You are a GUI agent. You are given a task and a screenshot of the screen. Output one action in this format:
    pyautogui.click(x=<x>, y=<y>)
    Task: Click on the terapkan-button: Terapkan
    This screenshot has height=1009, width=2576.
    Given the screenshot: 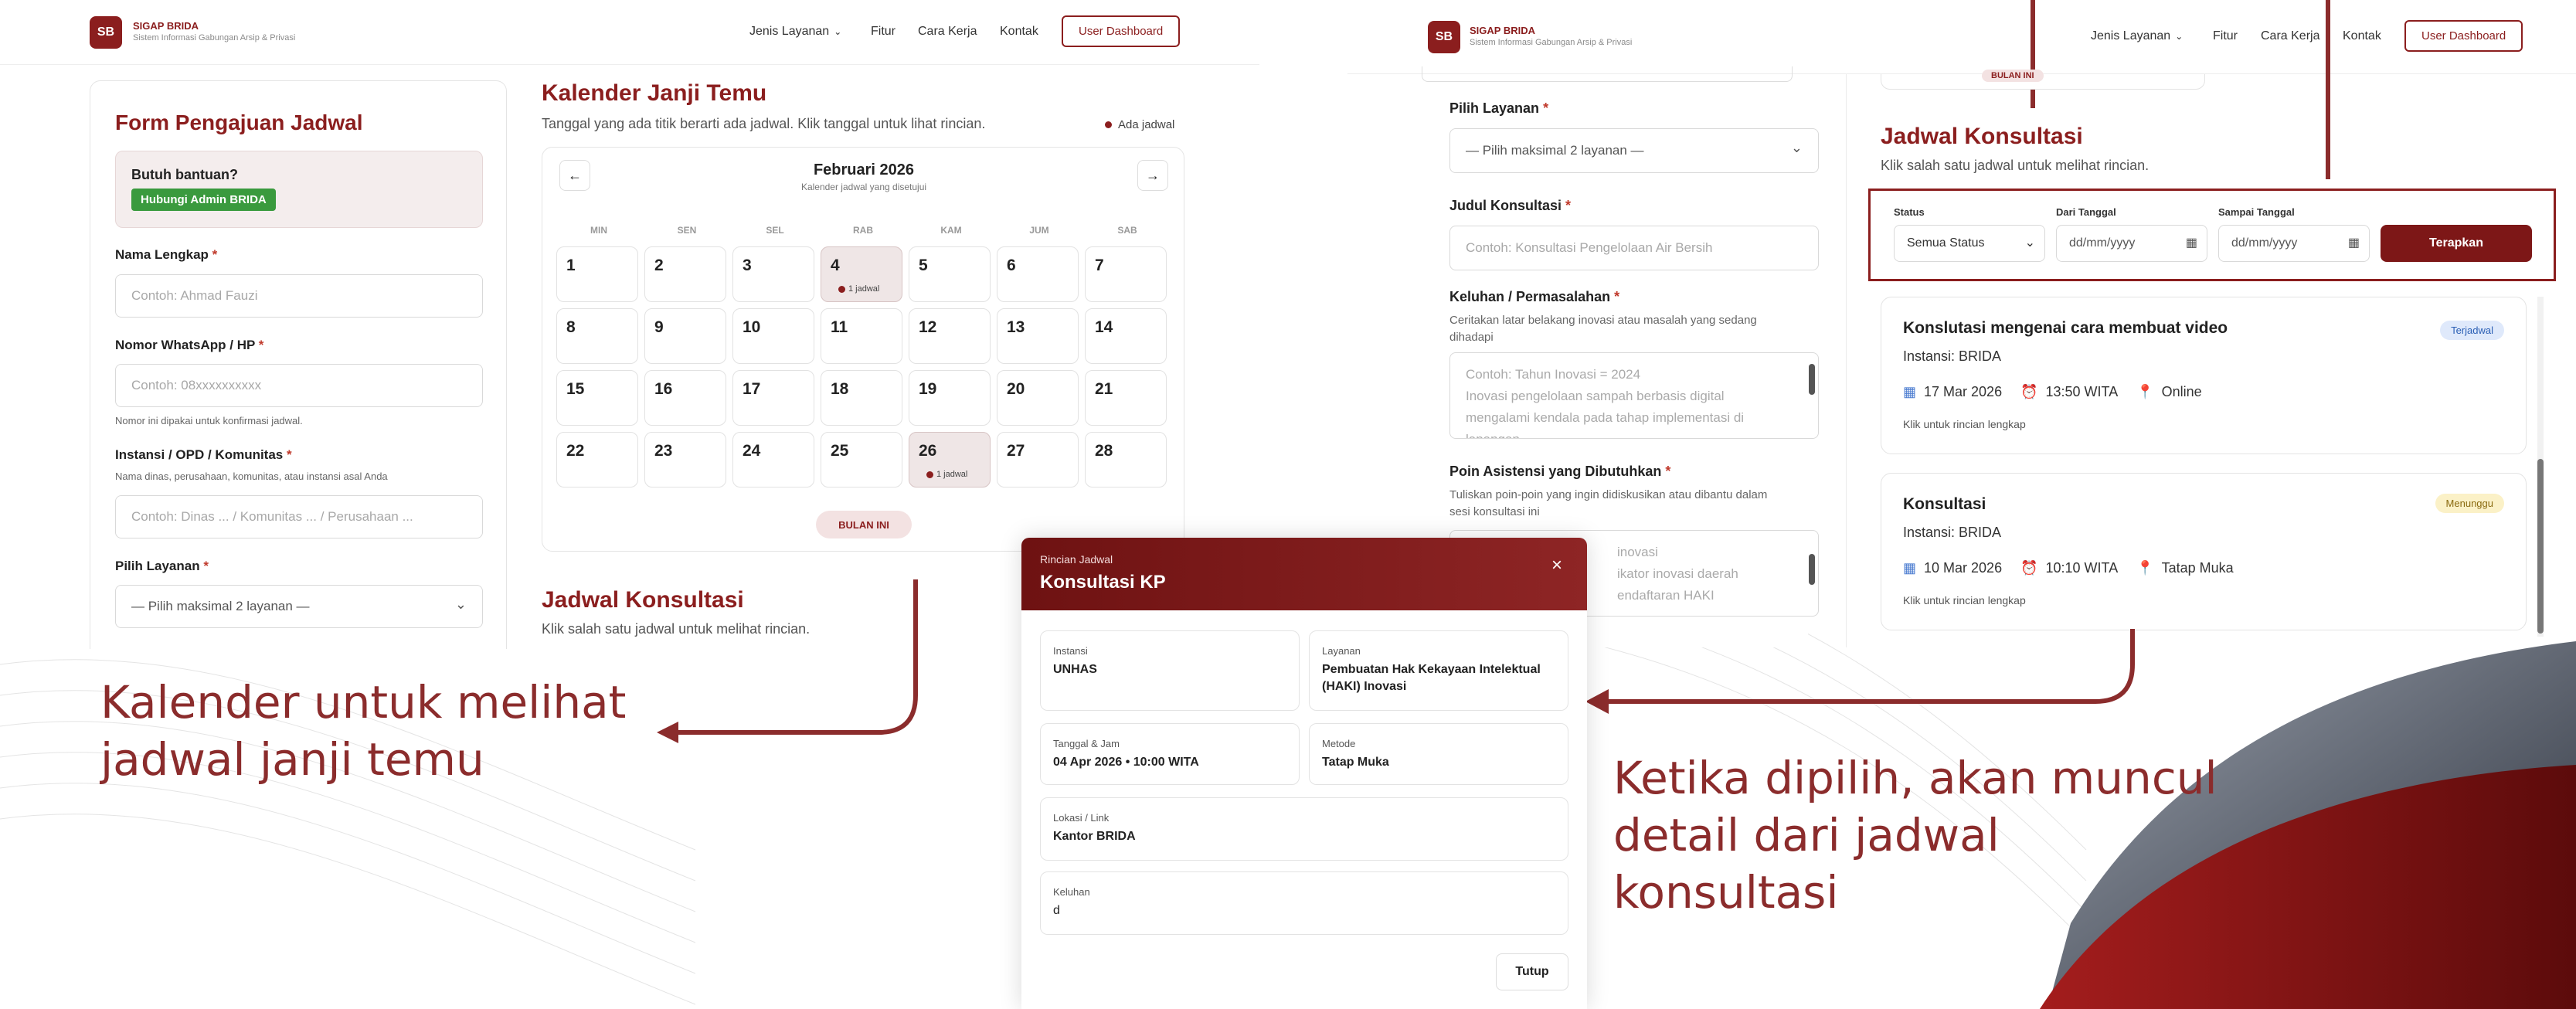 What is the action you would take?
    pyautogui.click(x=2456, y=244)
    